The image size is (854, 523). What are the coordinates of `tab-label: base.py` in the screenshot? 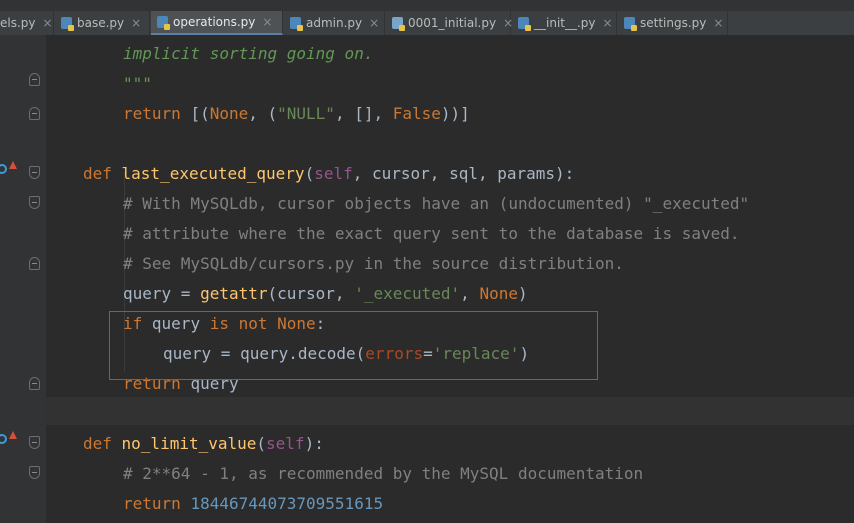 It's located at (101, 23).